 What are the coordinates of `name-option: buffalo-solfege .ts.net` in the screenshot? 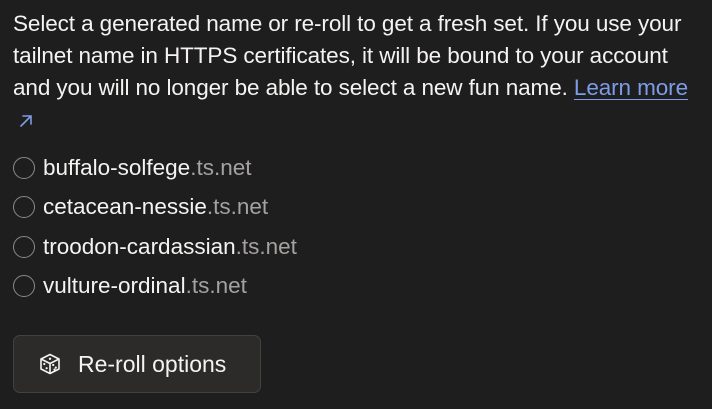 It's located at (358, 168).